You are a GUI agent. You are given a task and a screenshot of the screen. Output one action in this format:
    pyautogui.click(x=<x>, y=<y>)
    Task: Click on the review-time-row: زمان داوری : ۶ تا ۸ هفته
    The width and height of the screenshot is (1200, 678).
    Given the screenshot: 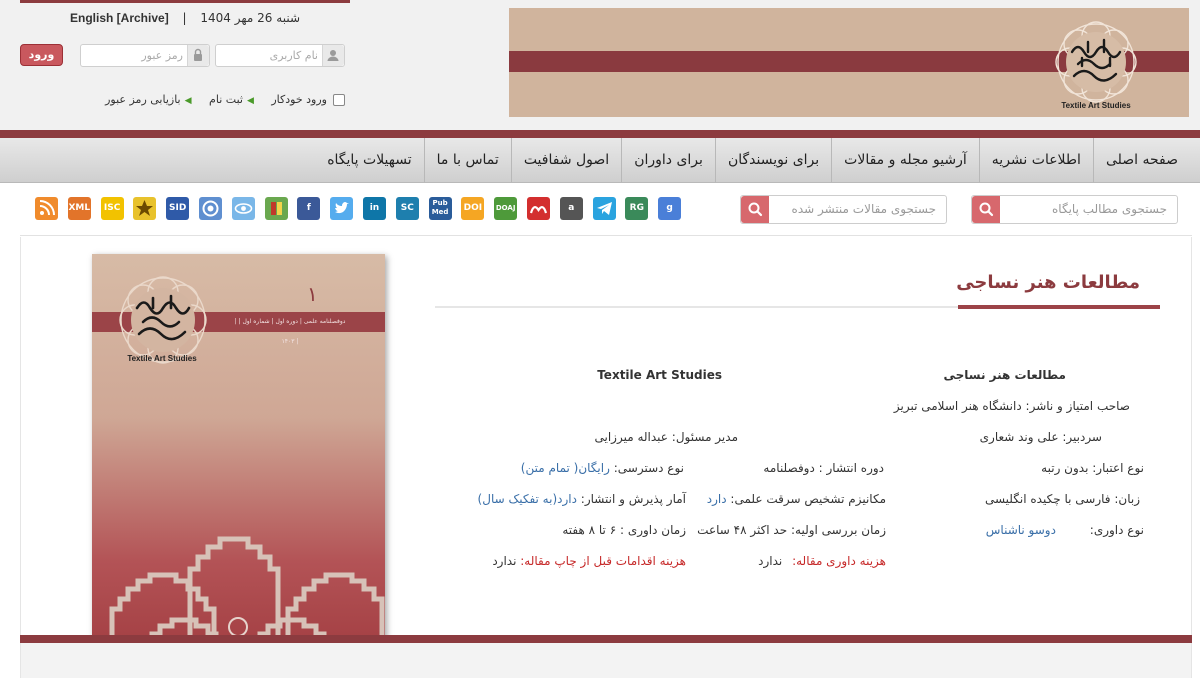 What is the action you would take?
    pyautogui.click(x=613, y=530)
    